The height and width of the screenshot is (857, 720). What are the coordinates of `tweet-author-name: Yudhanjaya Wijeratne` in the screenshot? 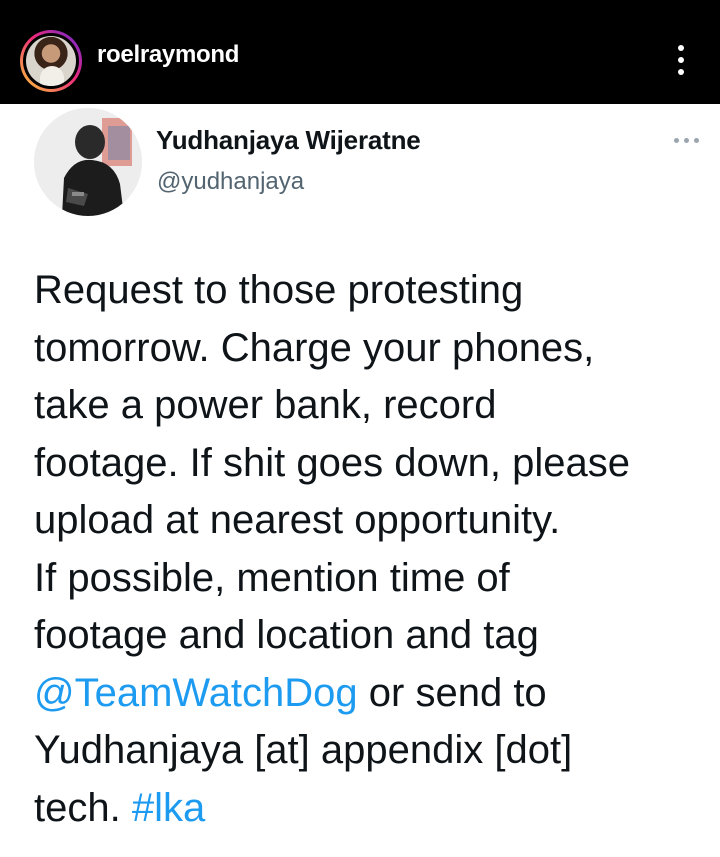 It's located at (288, 140).